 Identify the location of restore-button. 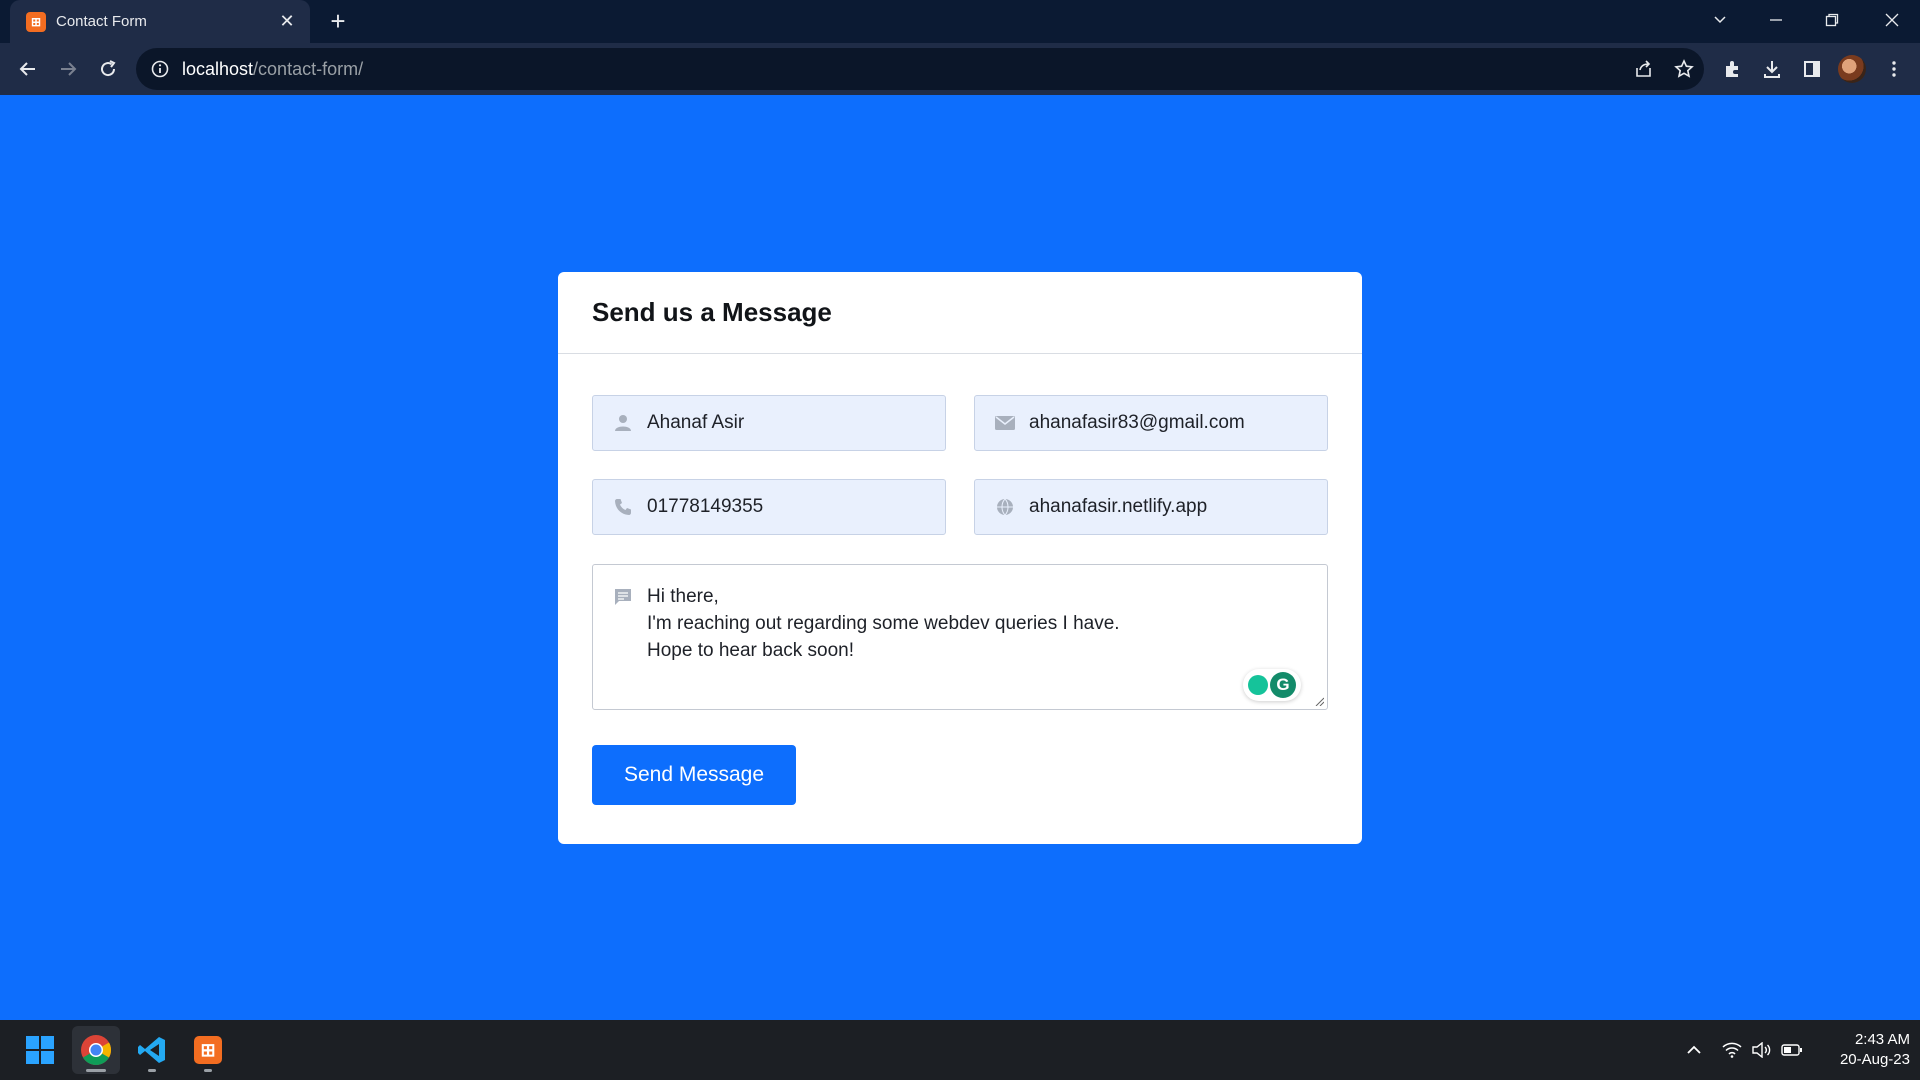
(1832, 20).